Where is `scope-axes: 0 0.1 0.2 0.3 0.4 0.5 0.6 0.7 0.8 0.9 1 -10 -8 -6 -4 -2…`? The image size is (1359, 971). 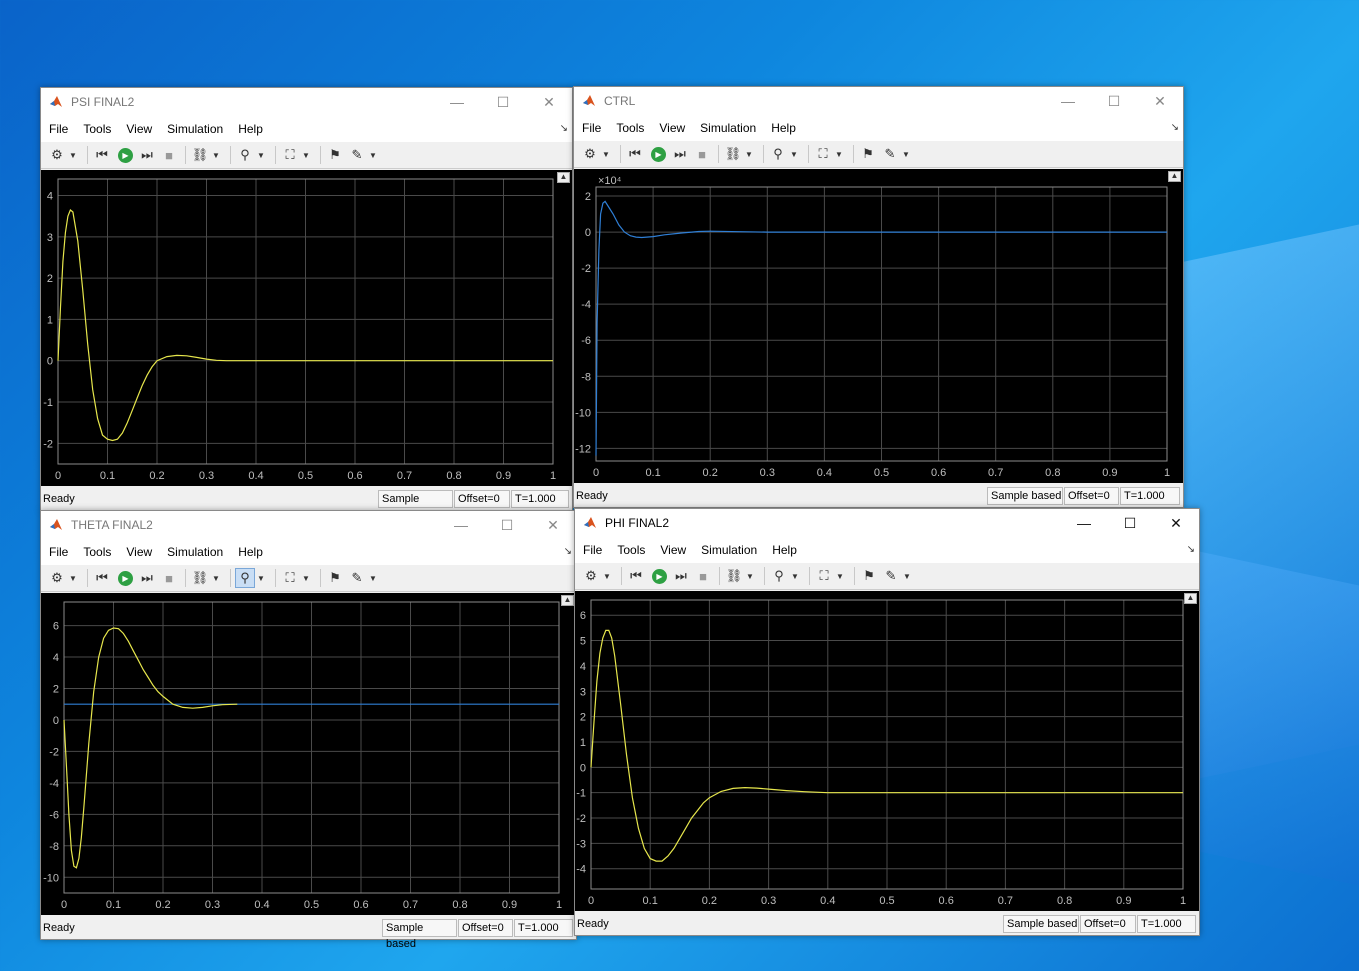 scope-axes: 0 0.1 0.2 0.3 0.4 0.5 0.6 0.7 0.8 0.9 1 -10 -8 -6 -4 -2… is located at coordinates (307, 754).